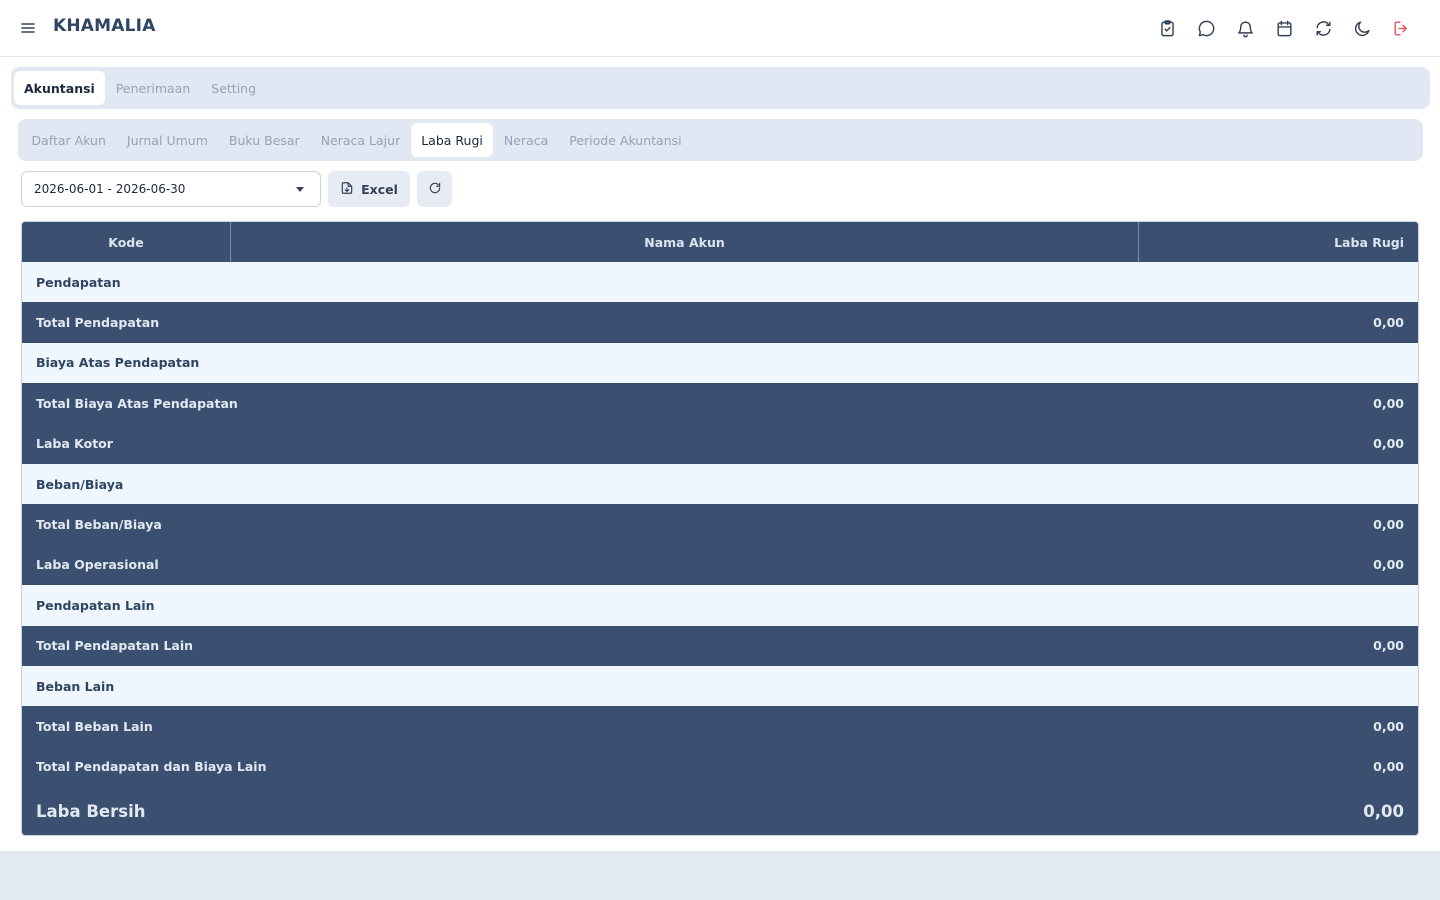 This screenshot has height=900, width=1440. What do you see at coordinates (91, 811) in the screenshot?
I see `row-label: Laba Bersih` at bounding box center [91, 811].